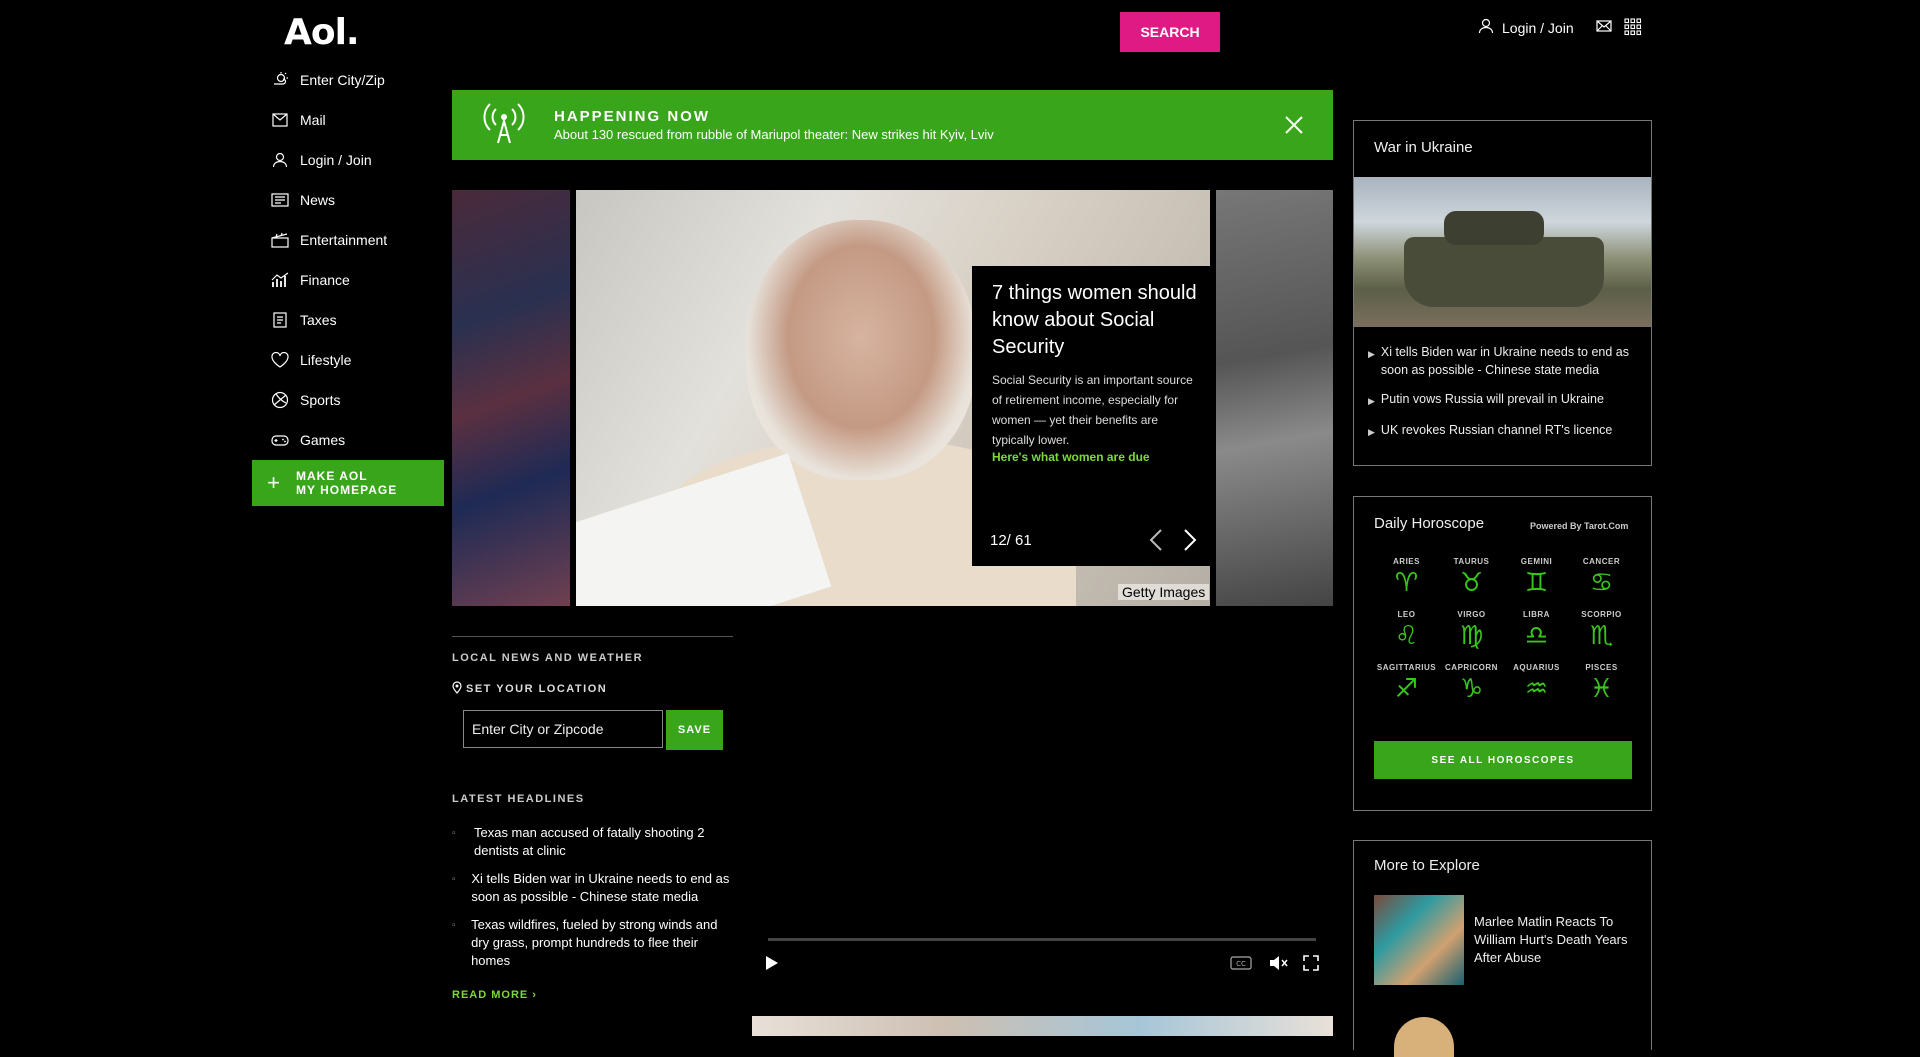  What do you see at coordinates (1274, 398) in the screenshot?
I see `slide-next-thumbnail` at bounding box center [1274, 398].